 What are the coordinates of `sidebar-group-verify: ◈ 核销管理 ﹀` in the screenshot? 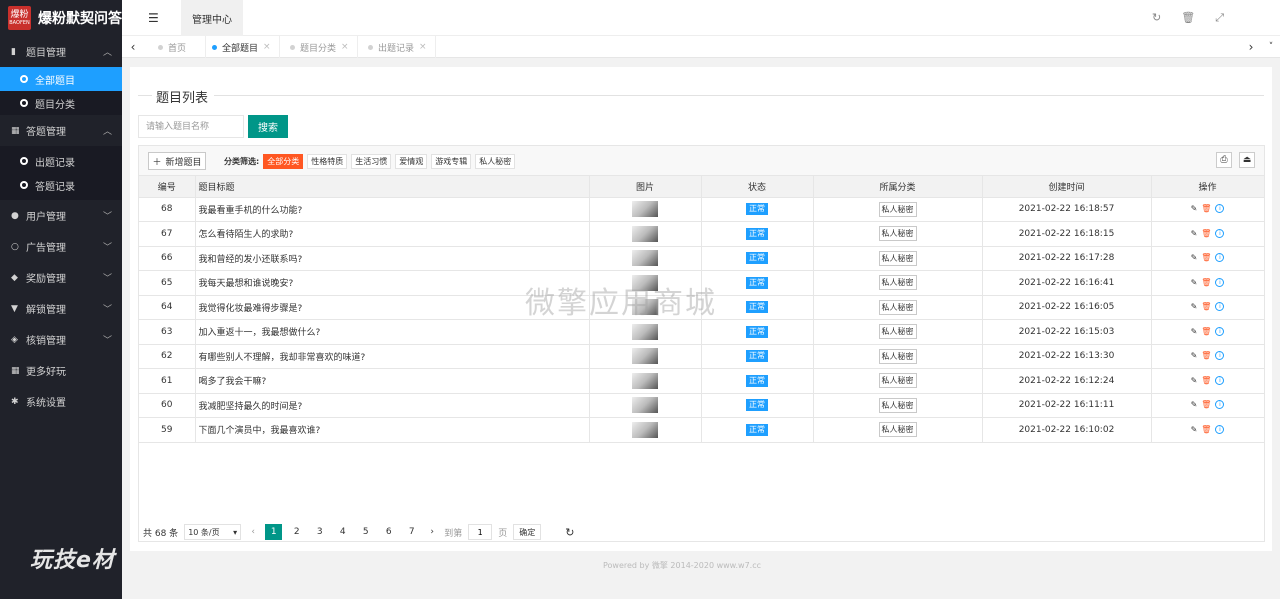 It's located at (61, 339).